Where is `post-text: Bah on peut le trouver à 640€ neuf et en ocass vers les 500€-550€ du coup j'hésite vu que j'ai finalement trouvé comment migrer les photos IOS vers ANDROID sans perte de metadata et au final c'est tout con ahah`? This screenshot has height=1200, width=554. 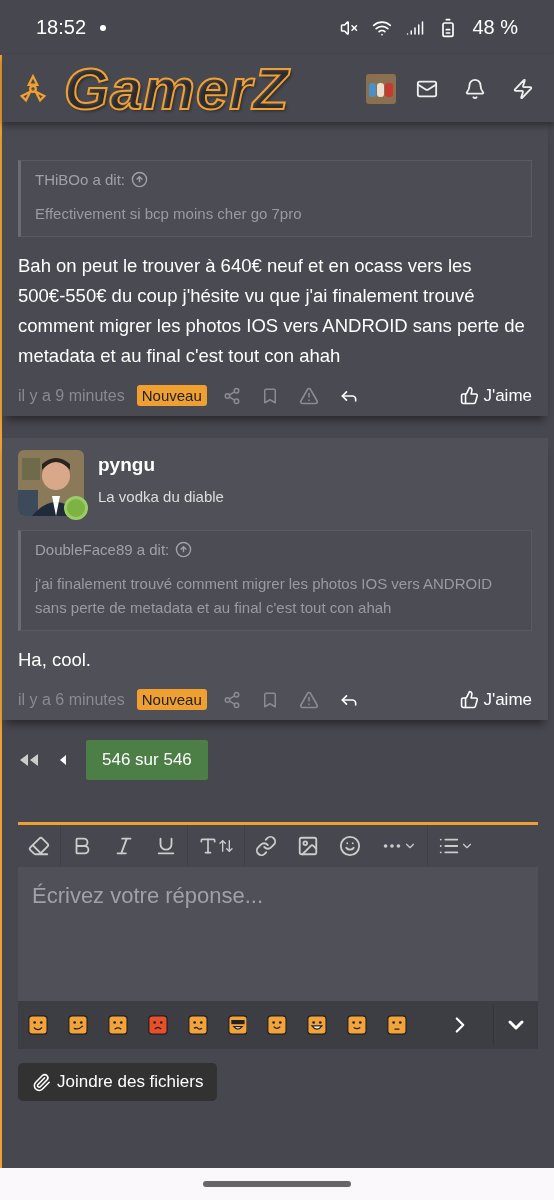
post-text: Bah on peut le trouver à 640€ neuf et en ocass vers les 500€-550€ du coup j'hésite vu que j'ai finalement trouvé comment migrer les photos IOS vers ANDROID sans perte de metadata et au final c'est tout con ahah is located at coordinates (272, 311).